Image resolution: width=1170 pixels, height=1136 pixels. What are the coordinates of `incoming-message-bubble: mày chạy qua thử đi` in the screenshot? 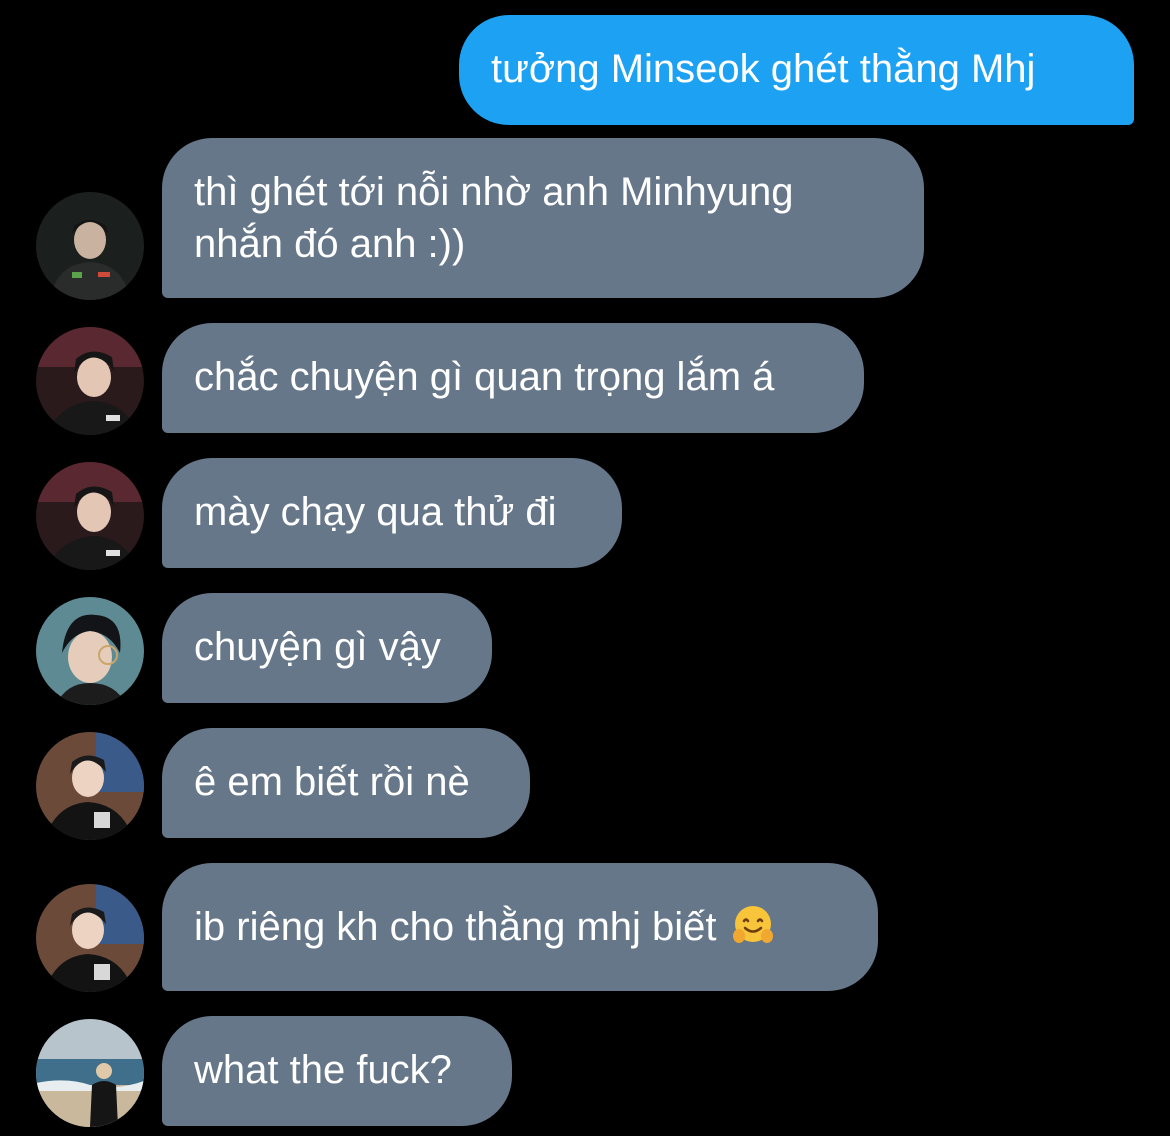 It's located at (392, 513).